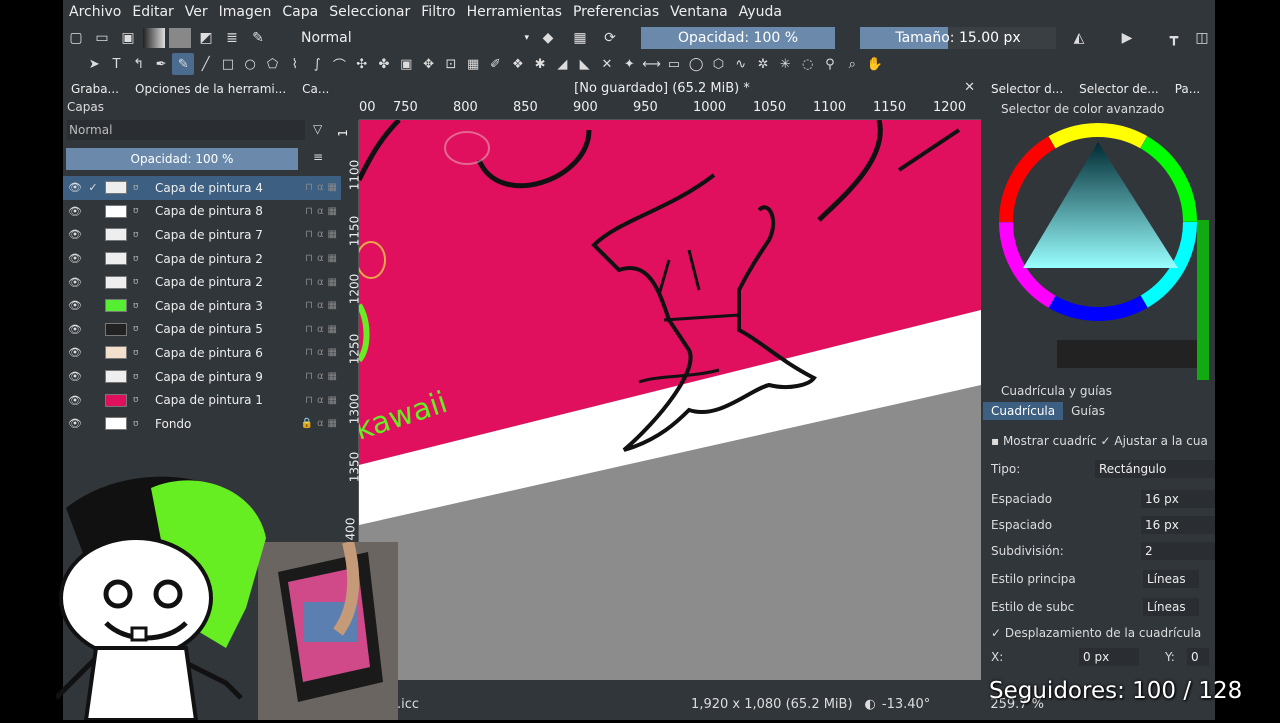 This screenshot has height=723, width=1280. What do you see at coordinates (1099, 441) in the screenshot?
I see `show-grid-checkbox: ▪ Mostrar cuadríc ✓ Ajustar a la cua` at bounding box center [1099, 441].